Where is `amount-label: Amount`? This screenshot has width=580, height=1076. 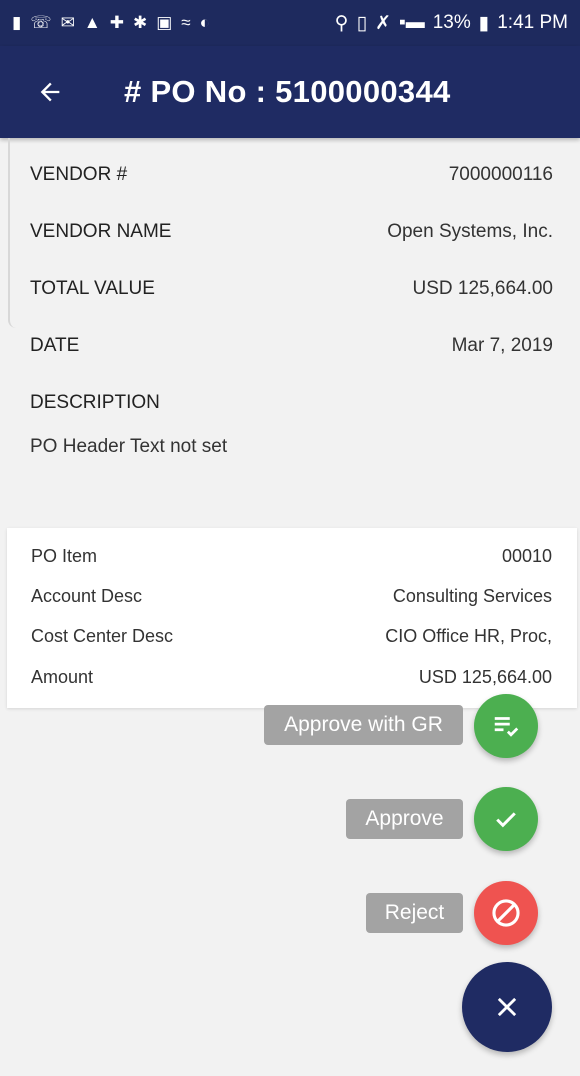
amount-label: Amount is located at coordinates (62, 677).